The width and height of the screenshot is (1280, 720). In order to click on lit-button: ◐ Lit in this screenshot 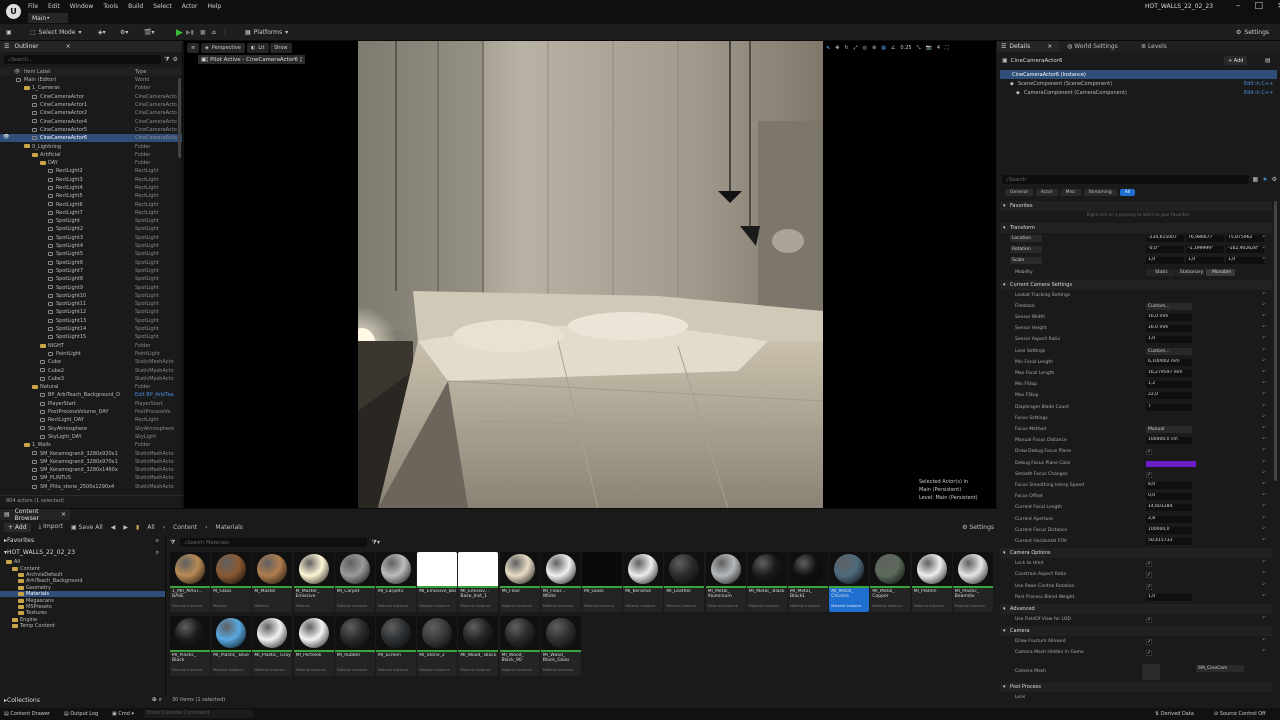, I will do `click(258, 48)`.